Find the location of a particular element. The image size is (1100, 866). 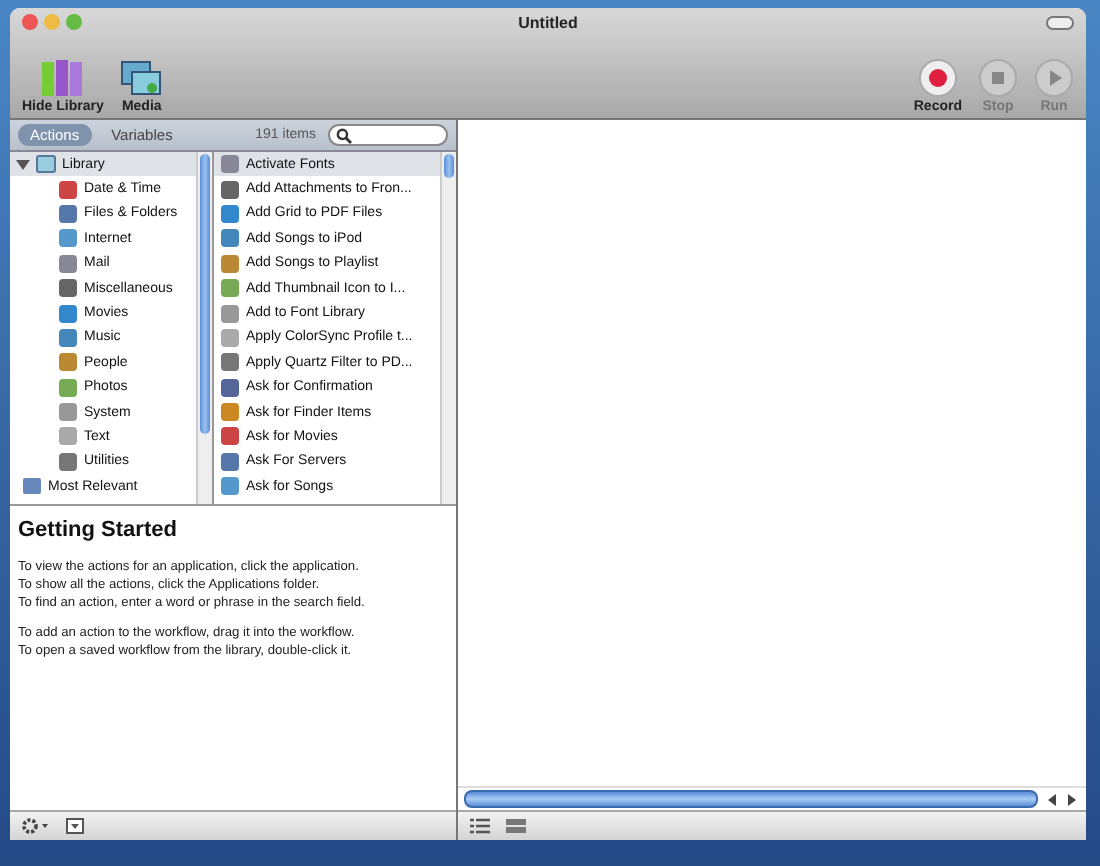

horizontal-scrollbar is located at coordinates (751, 799).